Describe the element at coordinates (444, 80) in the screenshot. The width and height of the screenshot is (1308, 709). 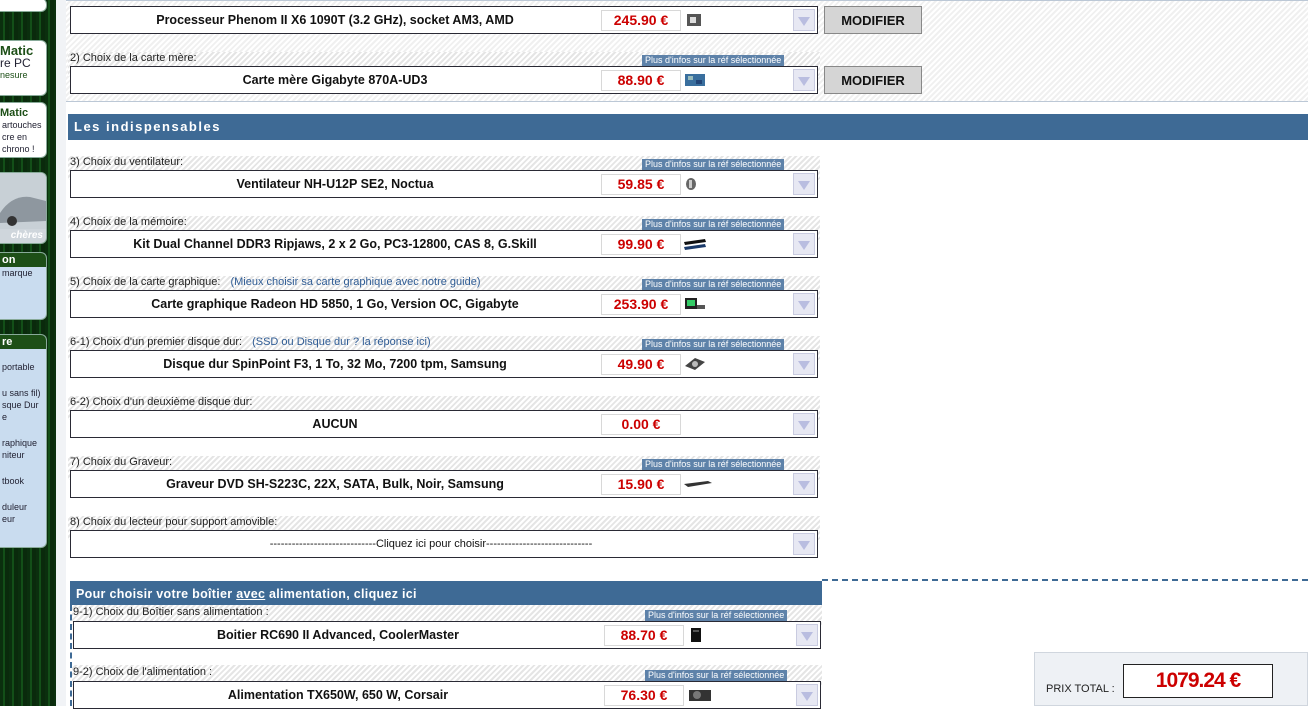
I see `motherboard-select: Carte mère Gigabyte 870A-UD3 88.90 €` at that location.